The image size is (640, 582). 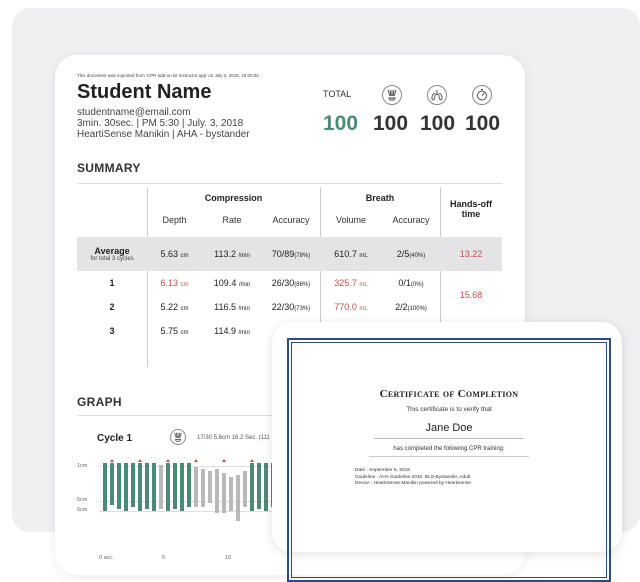 What do you see at coordinates (438, 123) in the screenshot?
I see `breath-score: 100` at bounding box center [438, 123].